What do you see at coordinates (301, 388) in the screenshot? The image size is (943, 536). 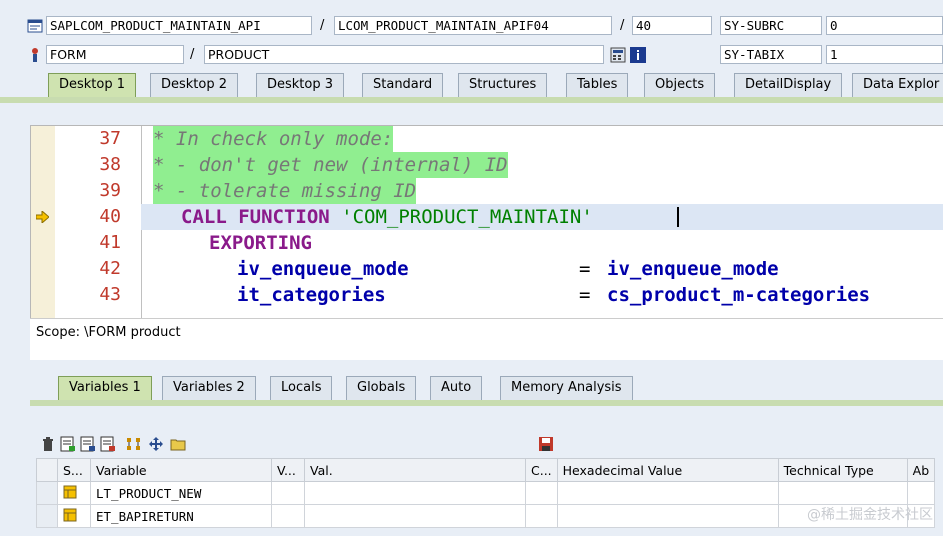 I see `tab-locals: Locals` at bounding box center [301, 388].